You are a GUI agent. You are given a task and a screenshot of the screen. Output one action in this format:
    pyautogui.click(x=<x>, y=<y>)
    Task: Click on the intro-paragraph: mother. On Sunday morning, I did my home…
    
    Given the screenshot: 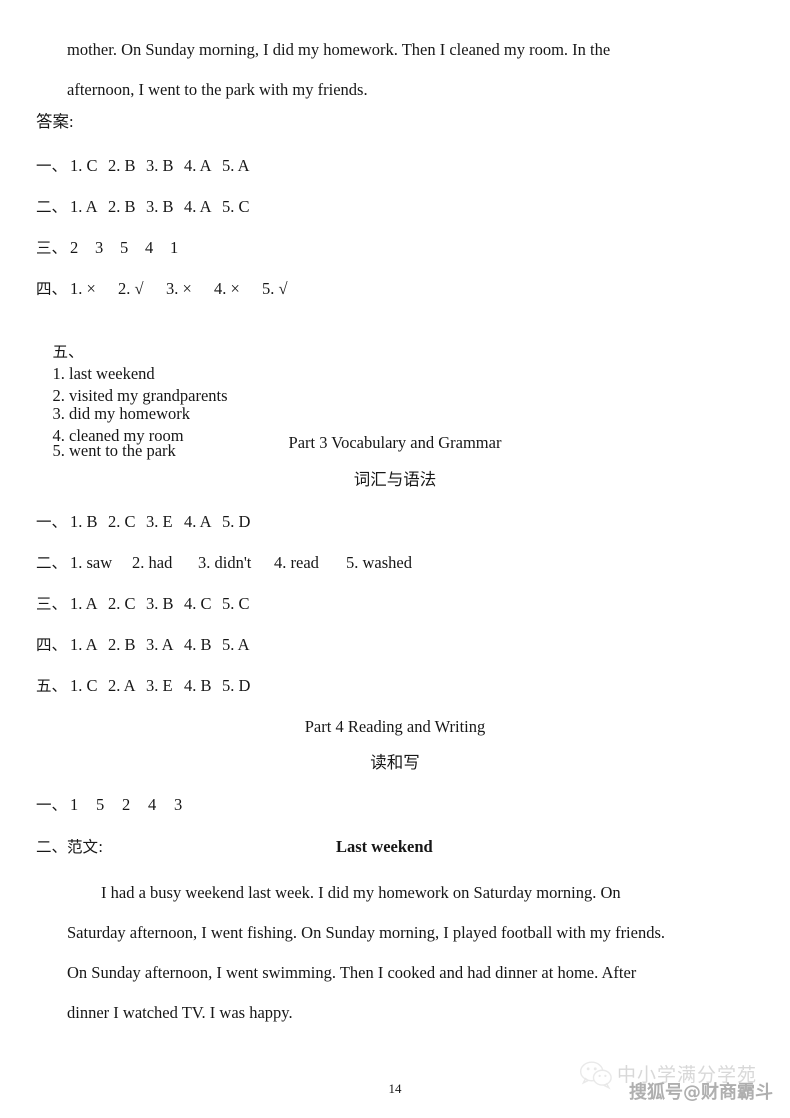 What is the action you would take?
    pyautogui.click(x=410, y=70)
    